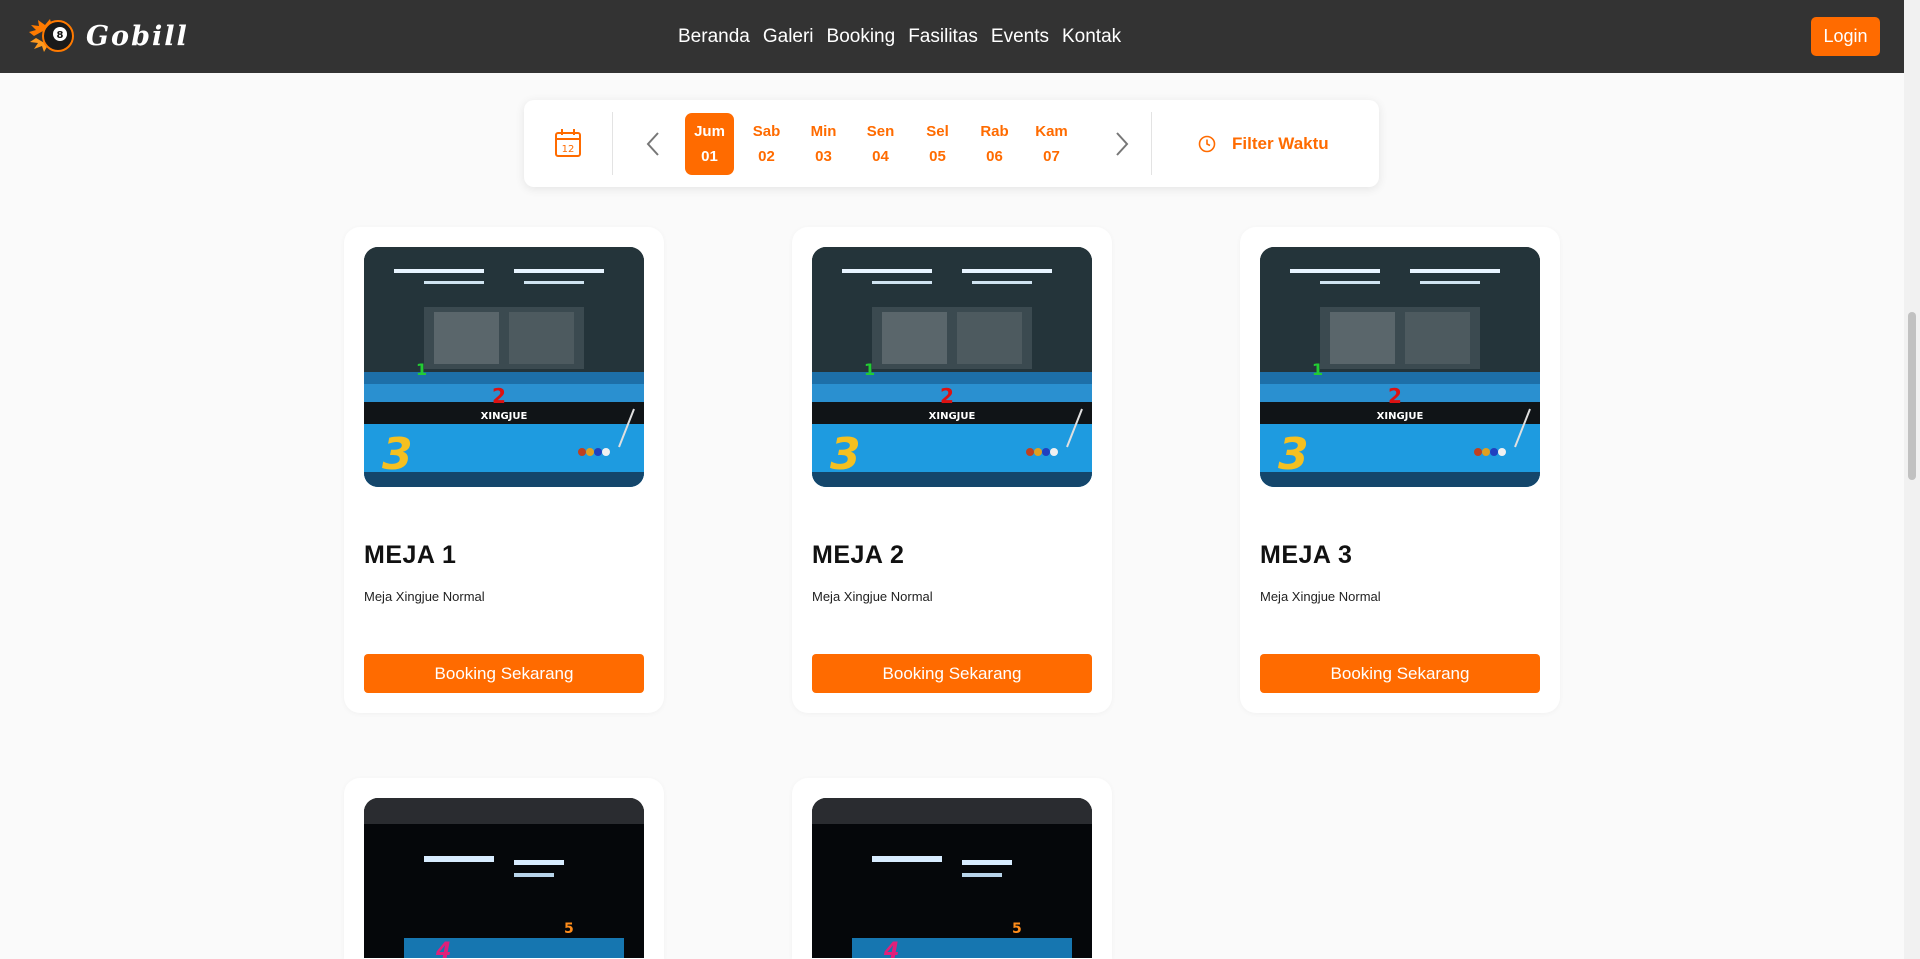 This screenshot has height=959, width=1920. Describe the element at coordinates (1207, 144) in the screenshot. I see `clock-icon` at that location.